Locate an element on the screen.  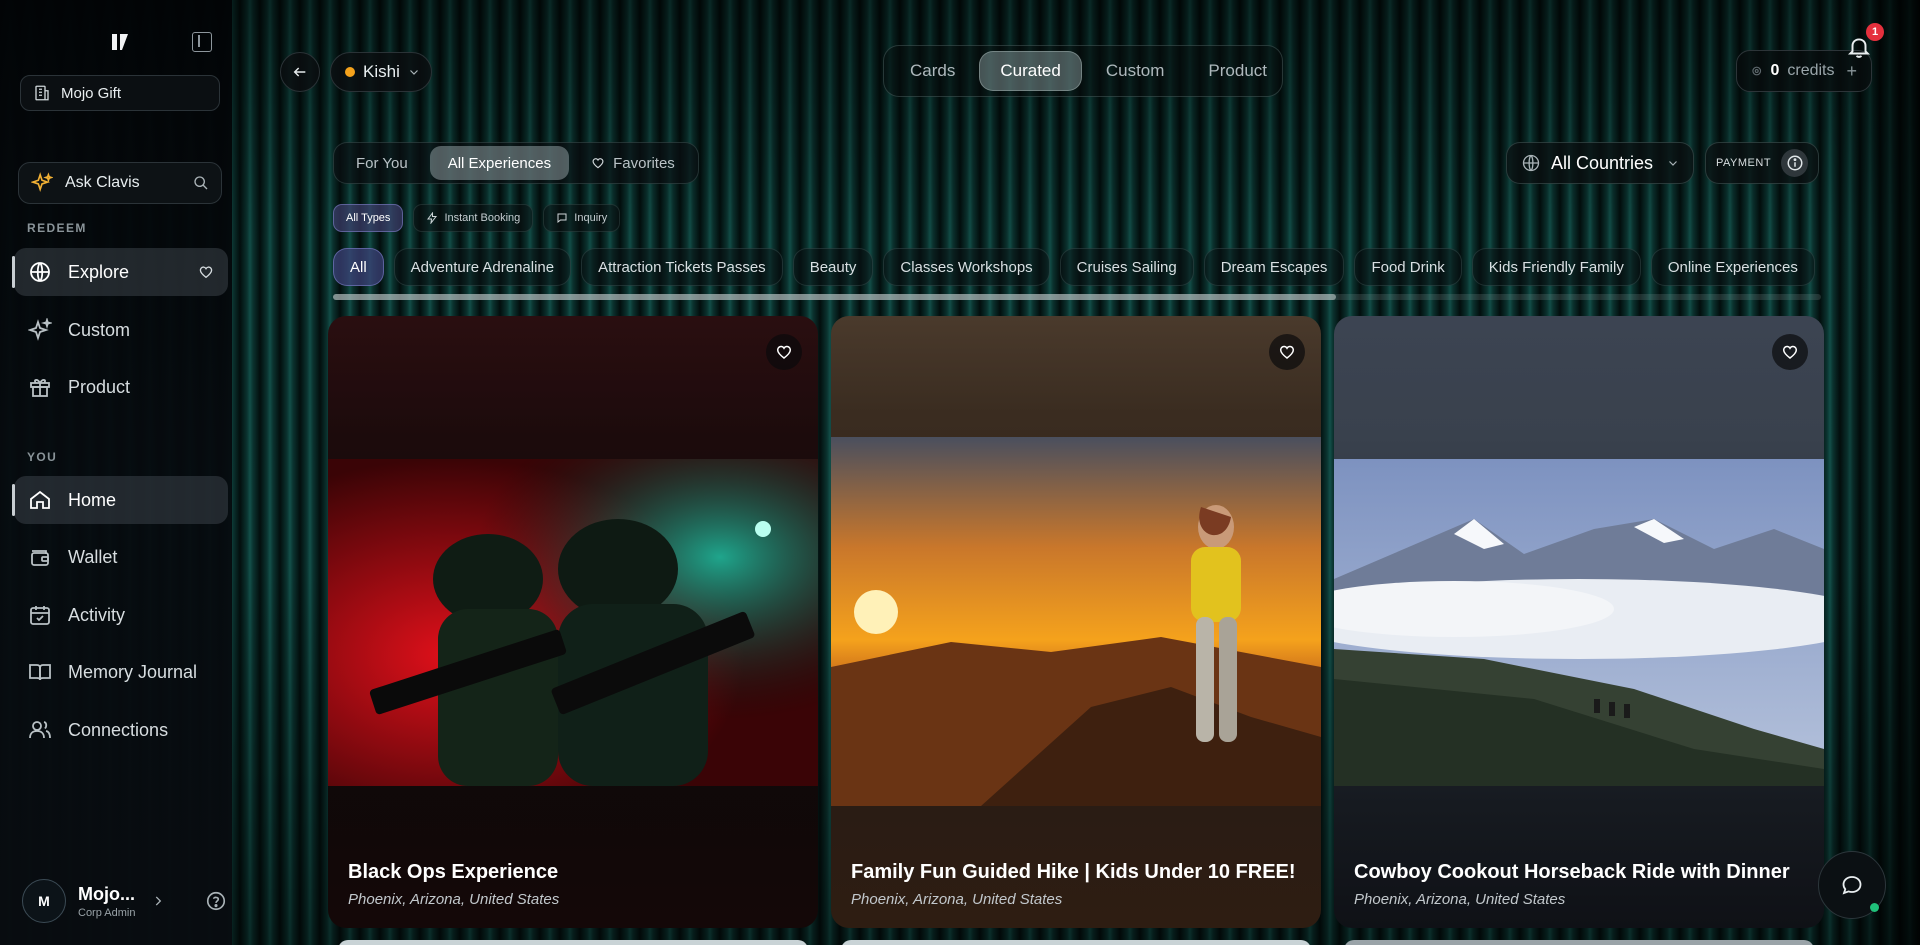
payment-button: PAYMENT is located at coordinates (1762, 163).